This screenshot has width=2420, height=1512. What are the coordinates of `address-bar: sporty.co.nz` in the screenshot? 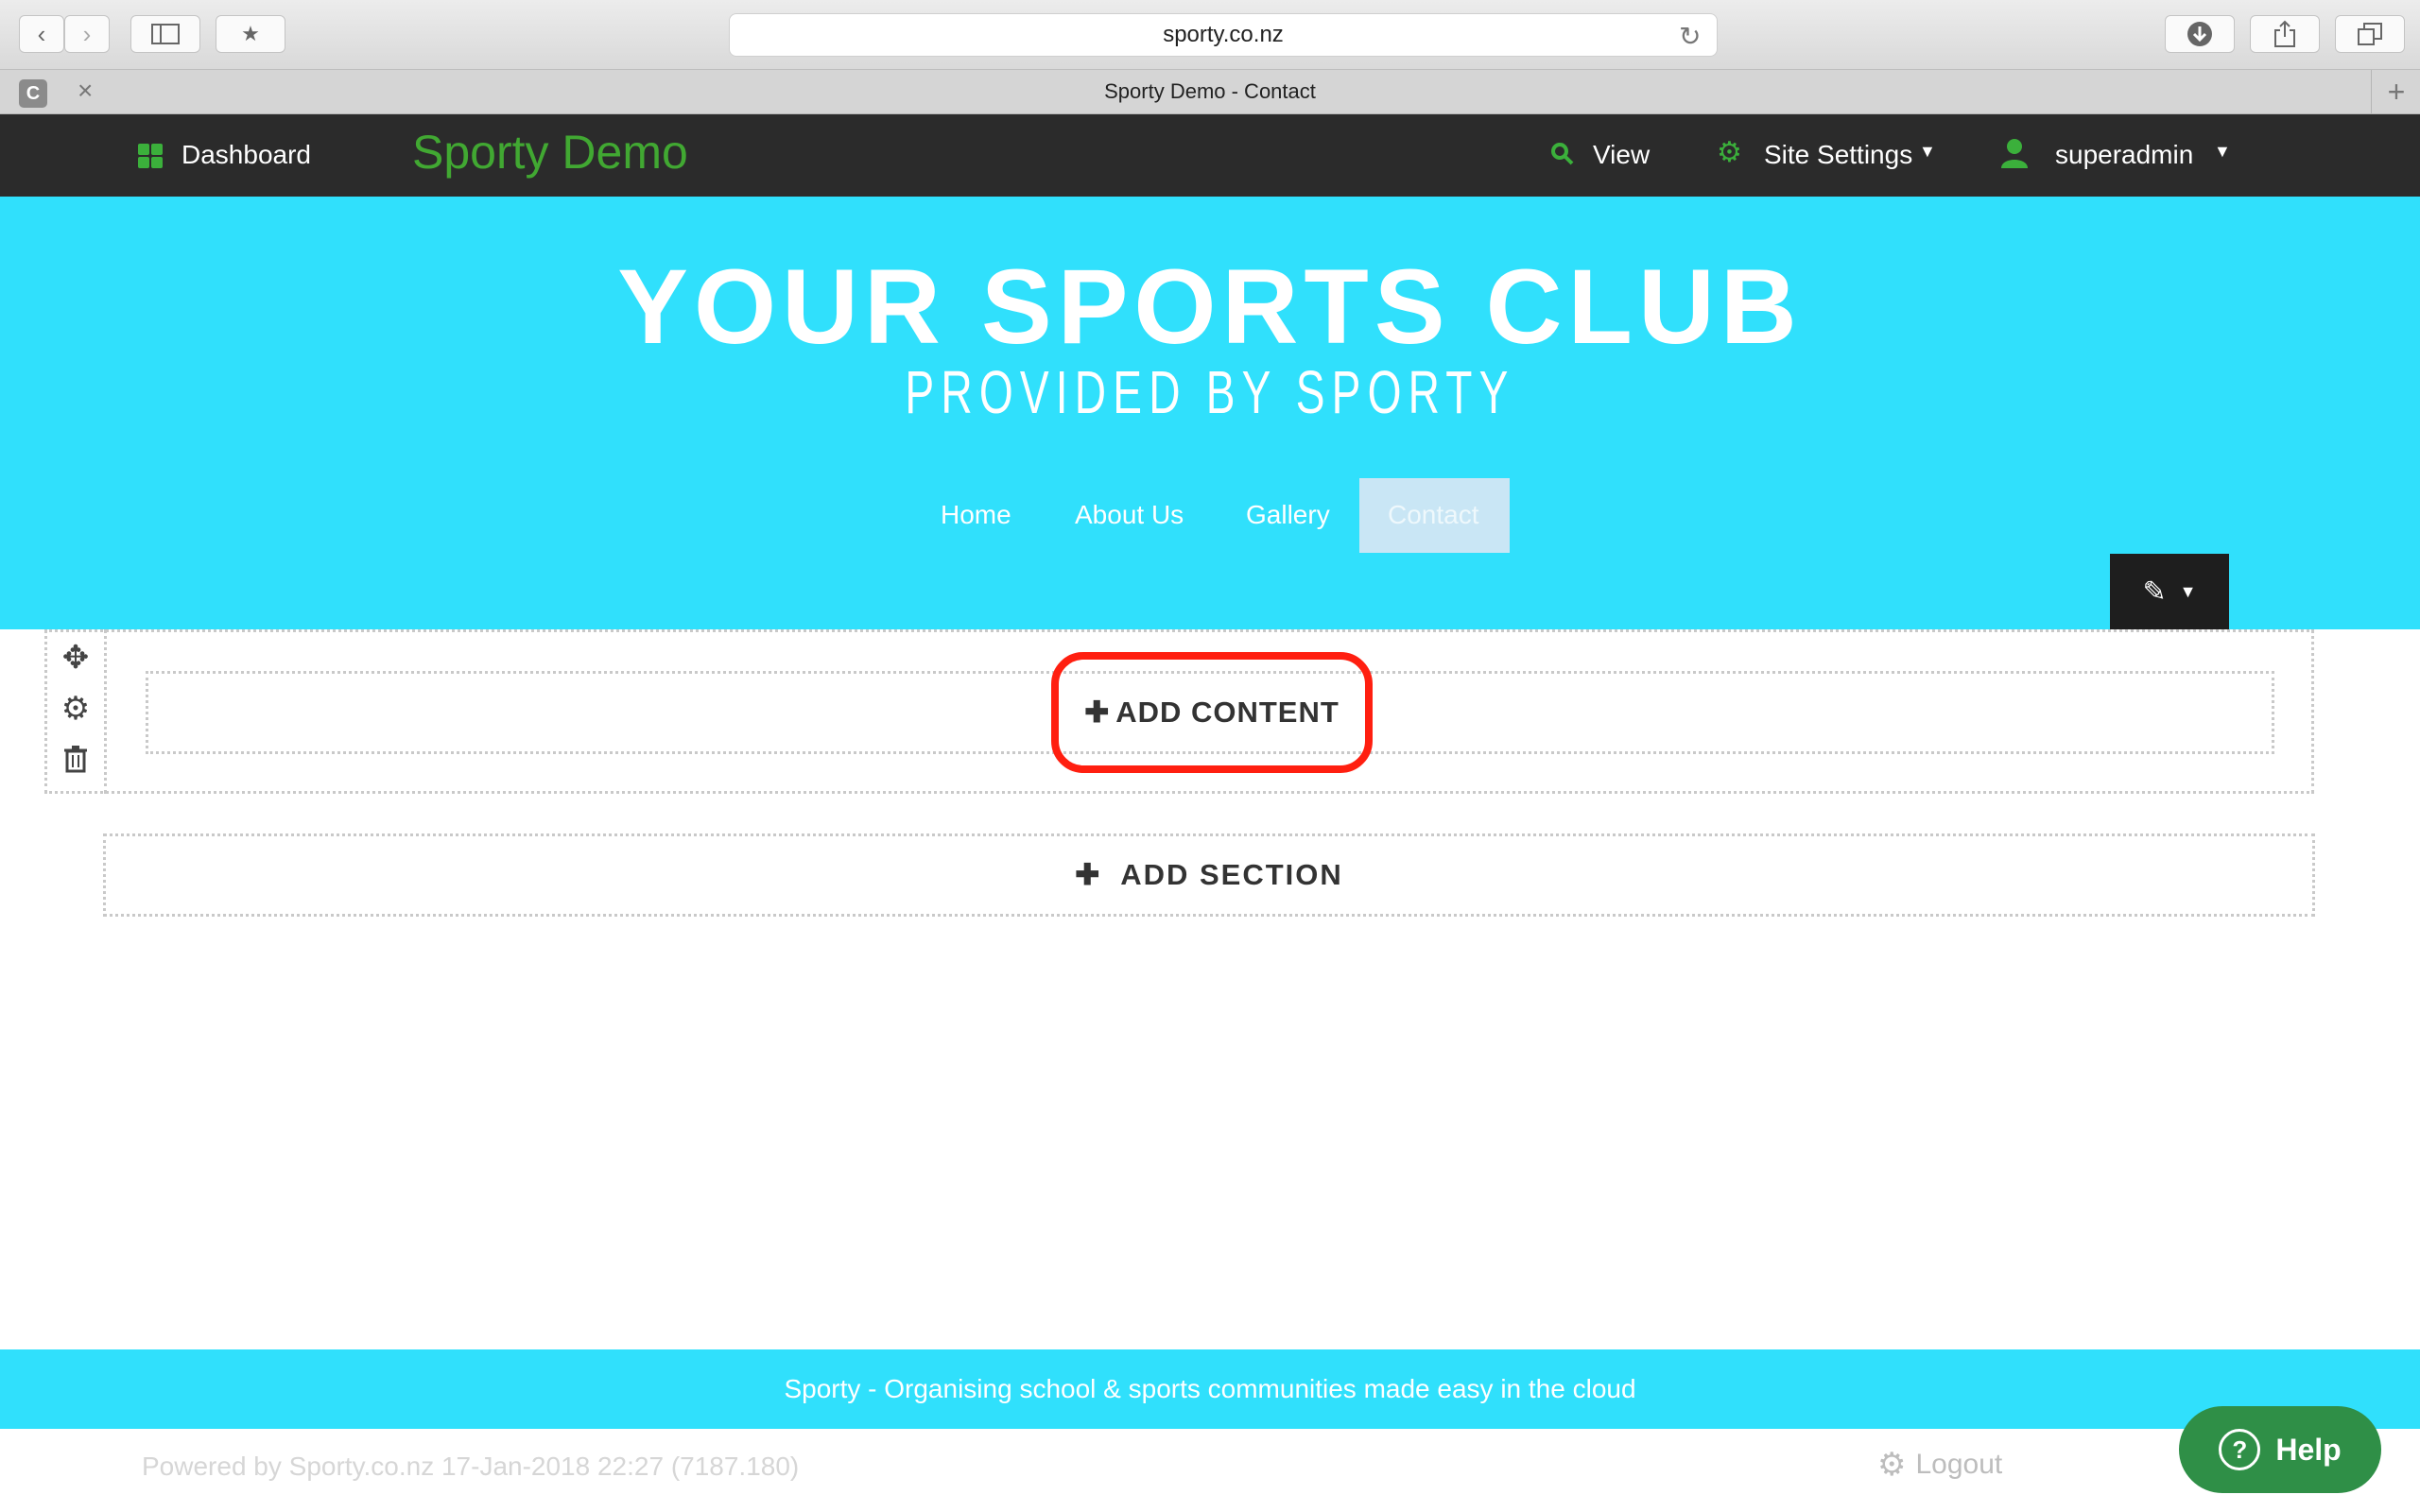 It's located at (1224, 35).